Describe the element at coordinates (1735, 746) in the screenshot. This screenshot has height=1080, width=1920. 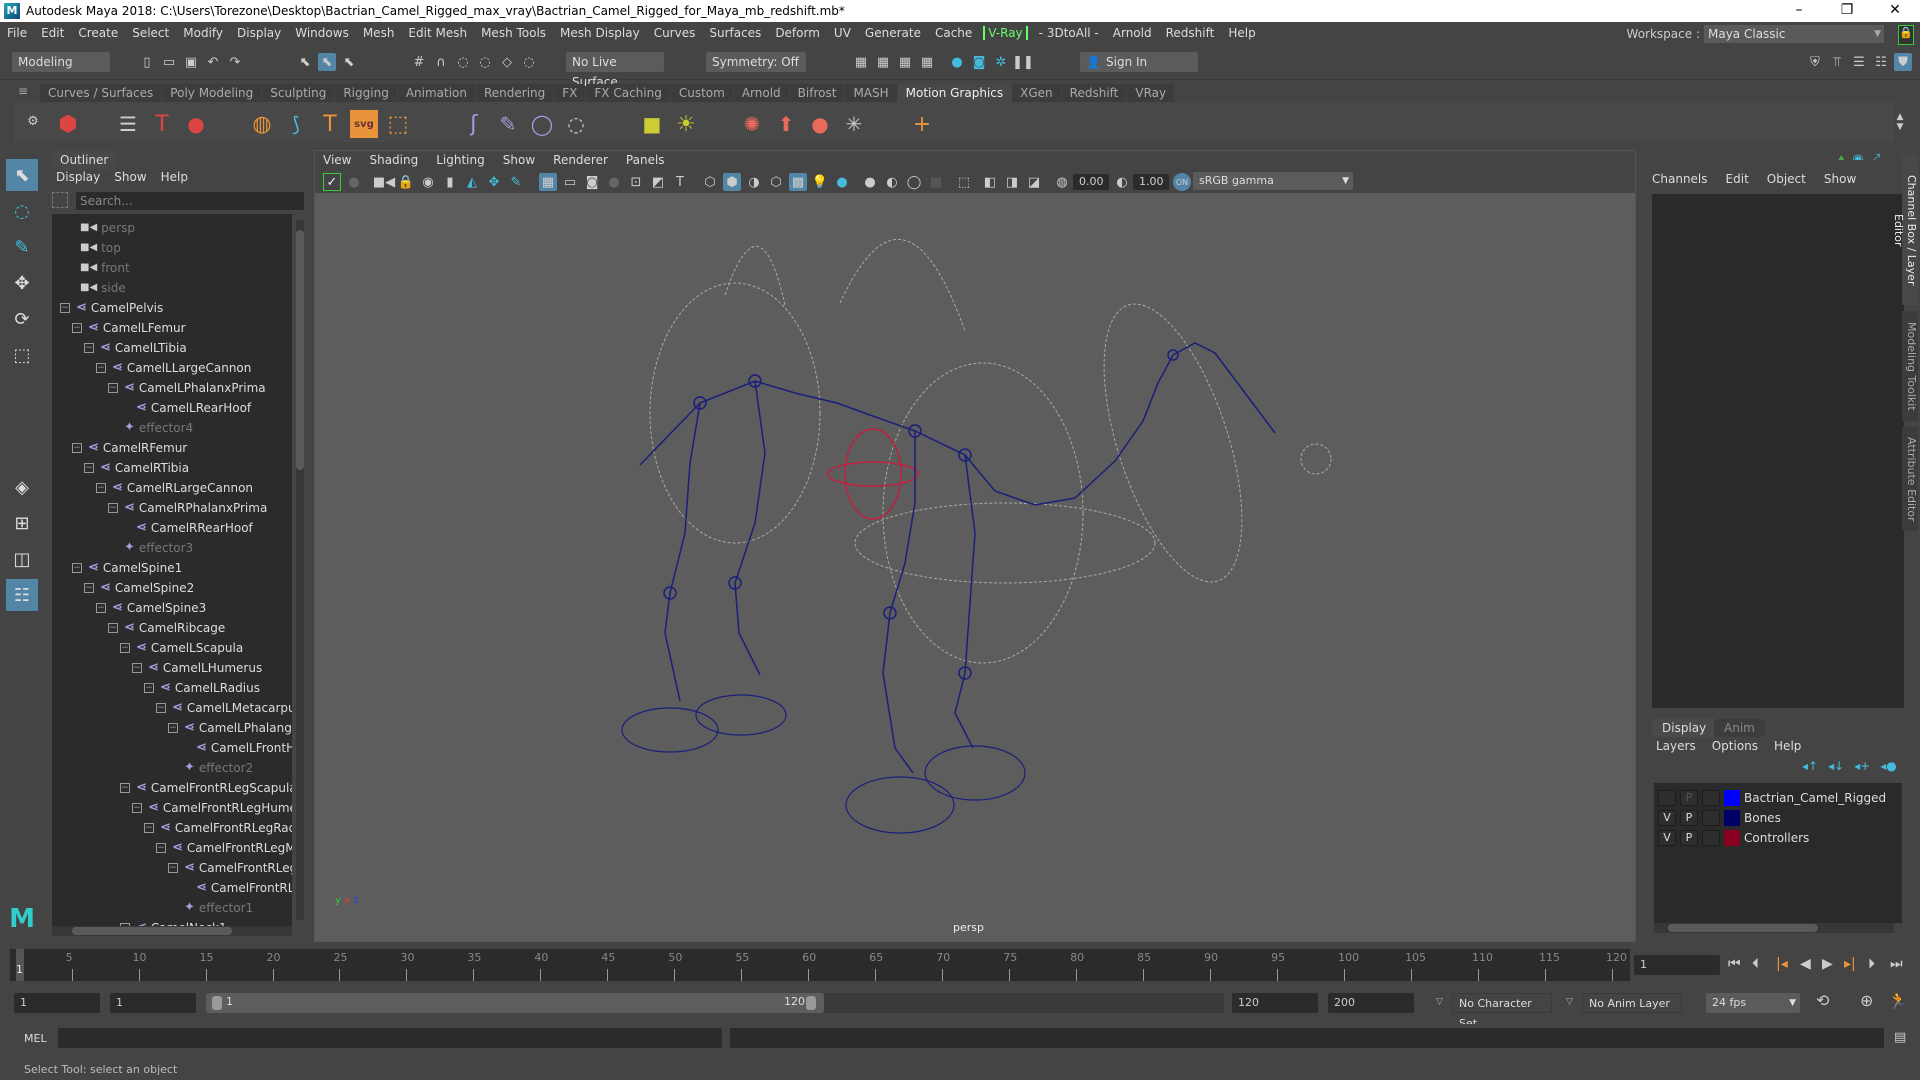
I see `layer-menu-options: Options` at that location.